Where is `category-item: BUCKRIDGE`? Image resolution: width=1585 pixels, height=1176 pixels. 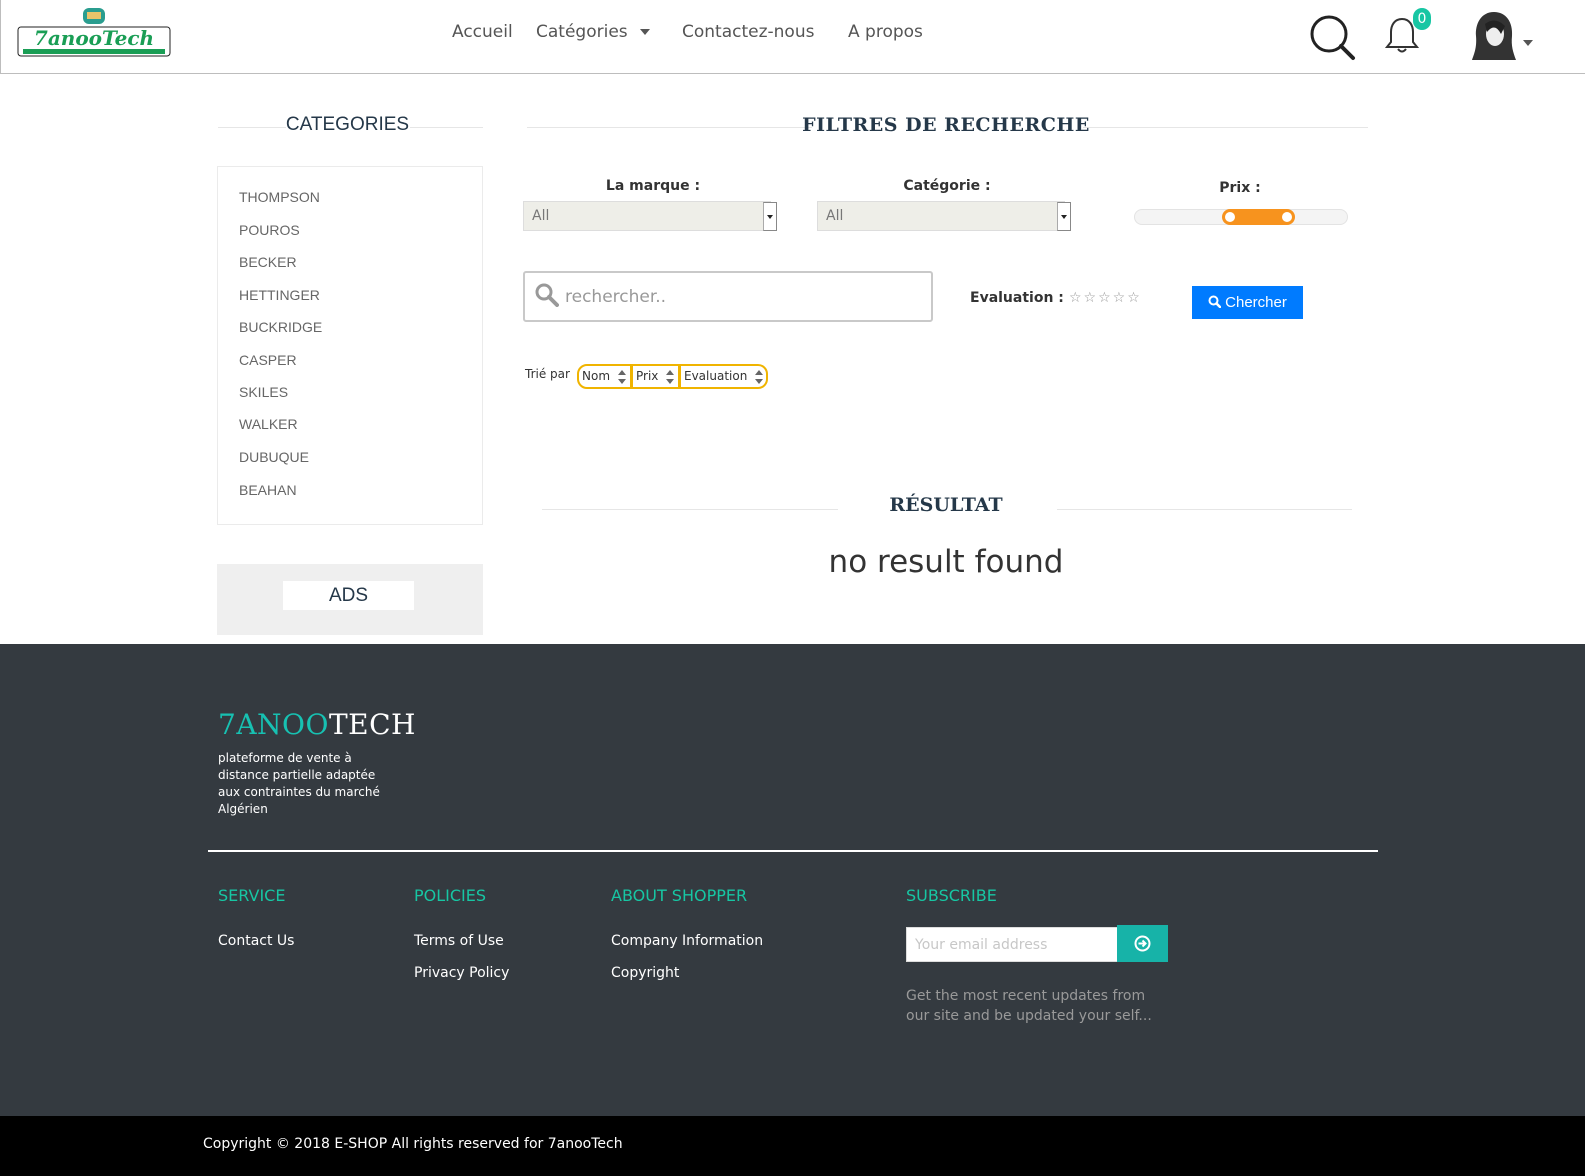
category-item: BUCKRIDGE is located at coordinates (280, 327).